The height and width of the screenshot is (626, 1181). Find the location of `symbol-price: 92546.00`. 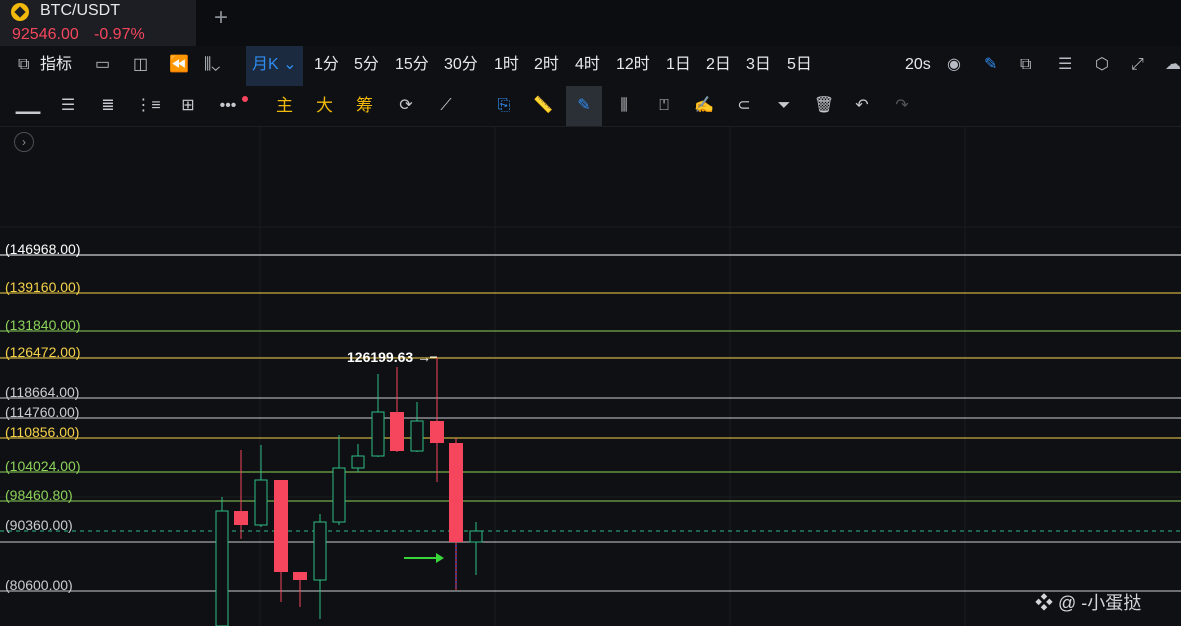

symbol-price: 92546.00 is located at coordinates (45, 34).